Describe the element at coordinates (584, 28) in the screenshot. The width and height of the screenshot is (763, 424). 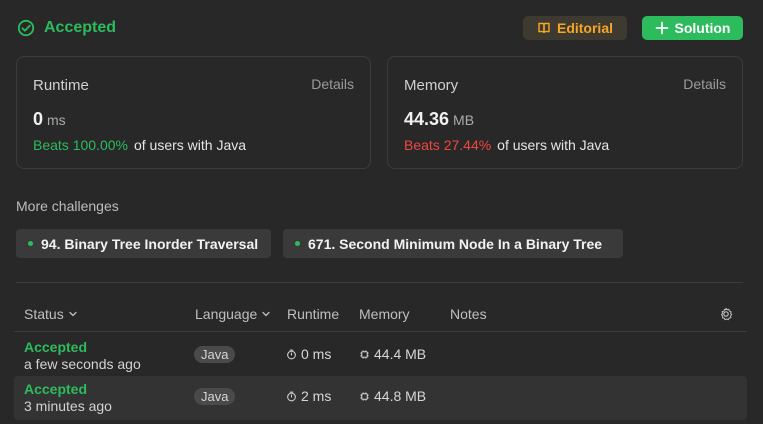
I see `editorial-button-label: Editorial` at that location.